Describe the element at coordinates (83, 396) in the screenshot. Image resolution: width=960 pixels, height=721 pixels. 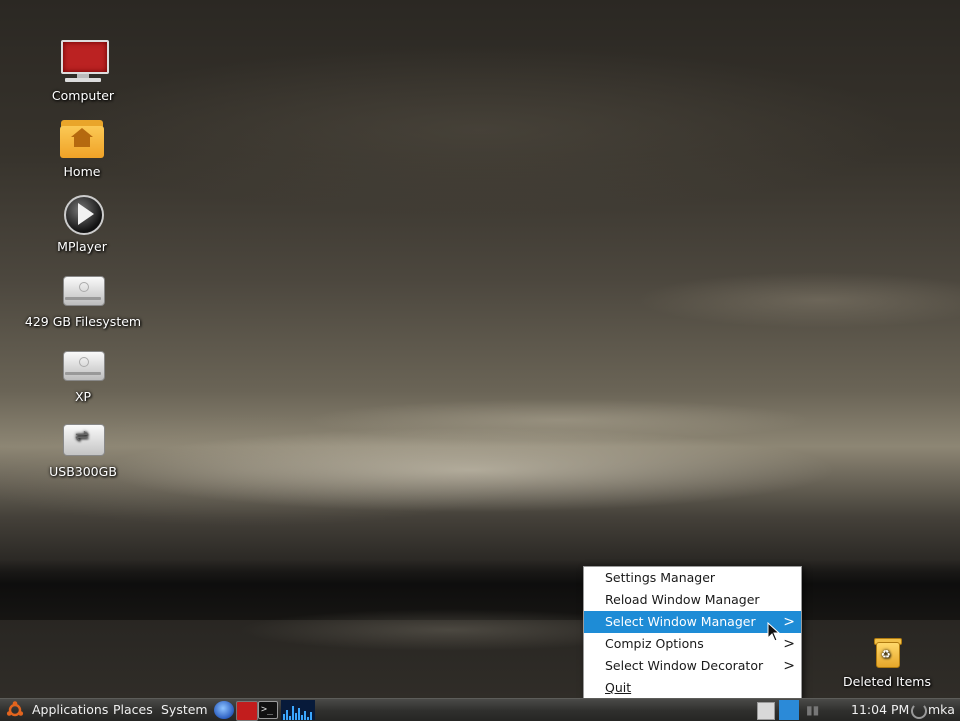
I see `desktop-icon-label: XP` at that location.